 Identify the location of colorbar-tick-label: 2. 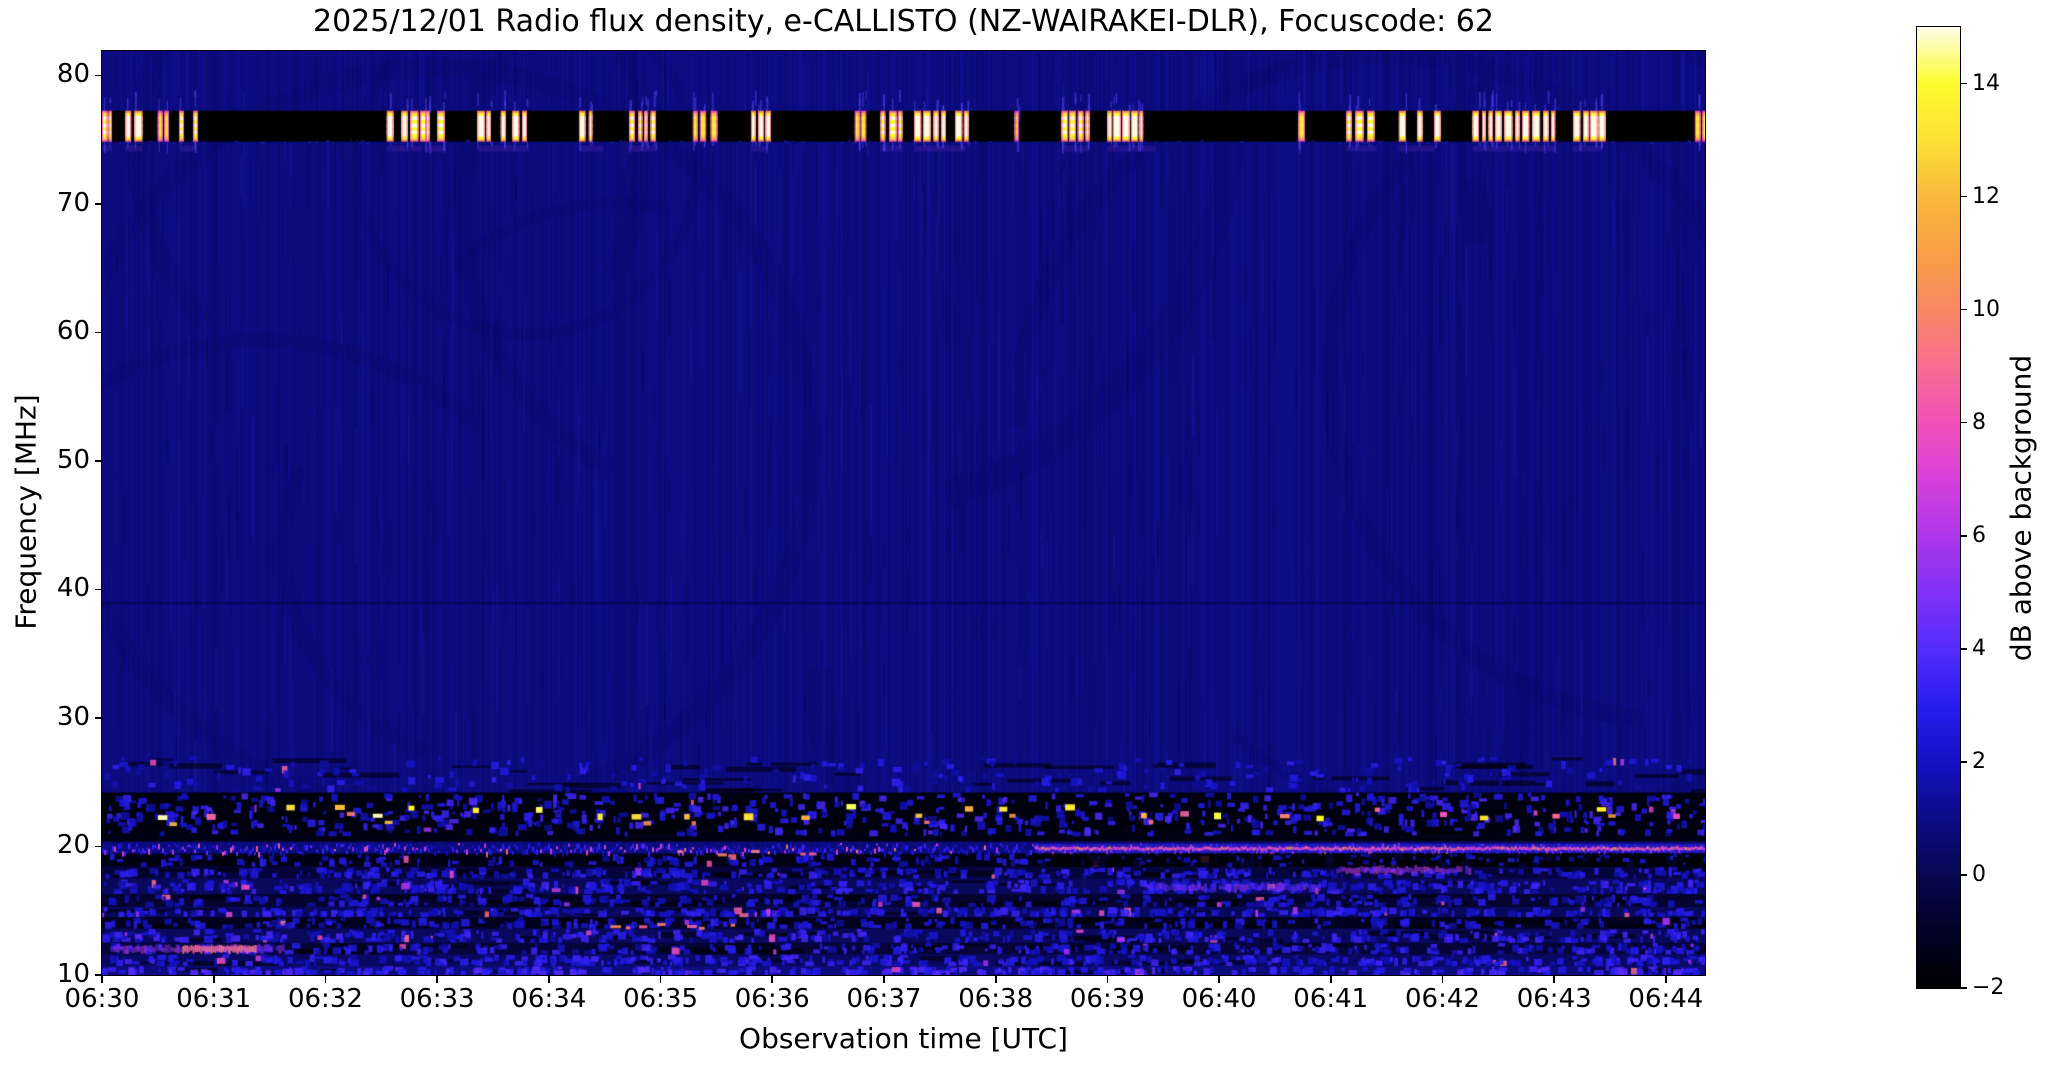
(1979, 761).